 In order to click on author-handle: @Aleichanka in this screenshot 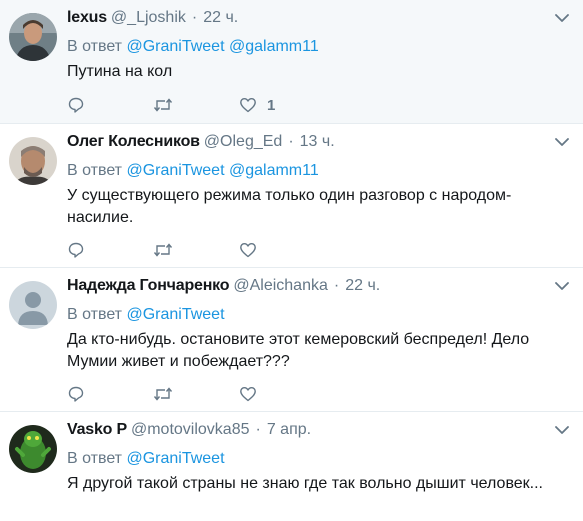, I will do `click(280, 286)`.